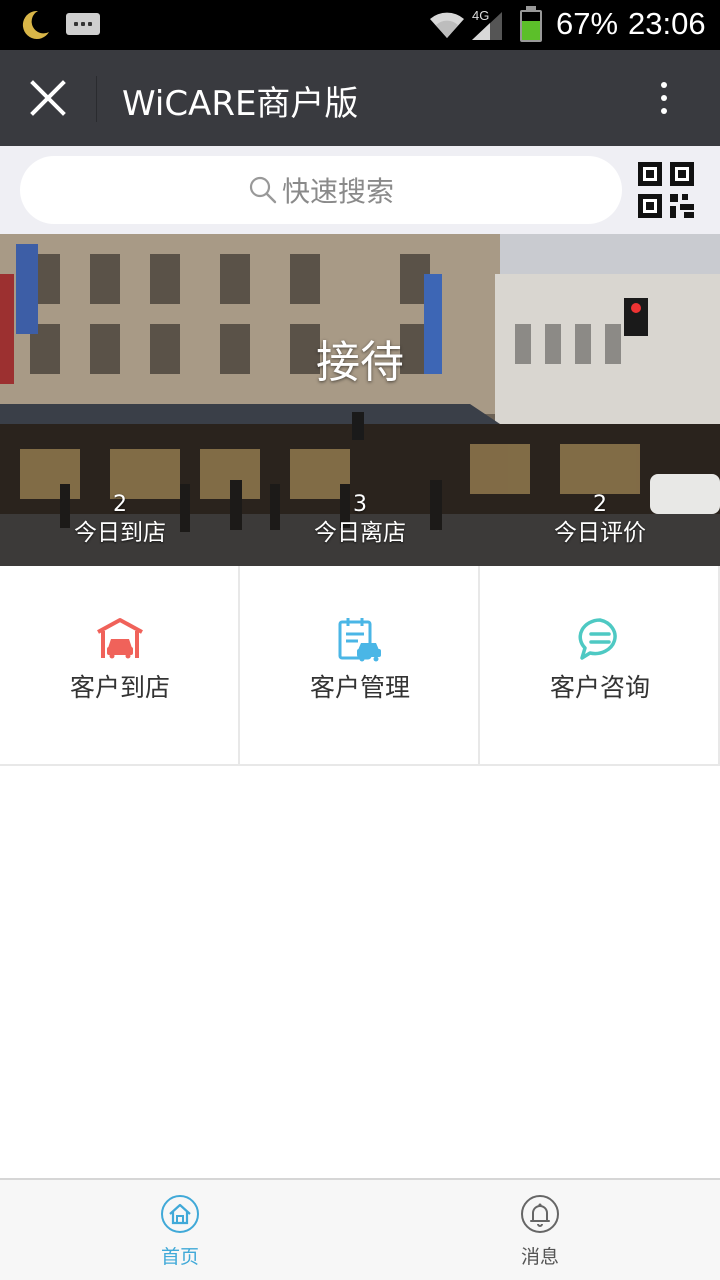 The height and width of the screenshot is (1280, 720). I want to click on menu-customer-consultation: 客户咨询, so click(600, 665).